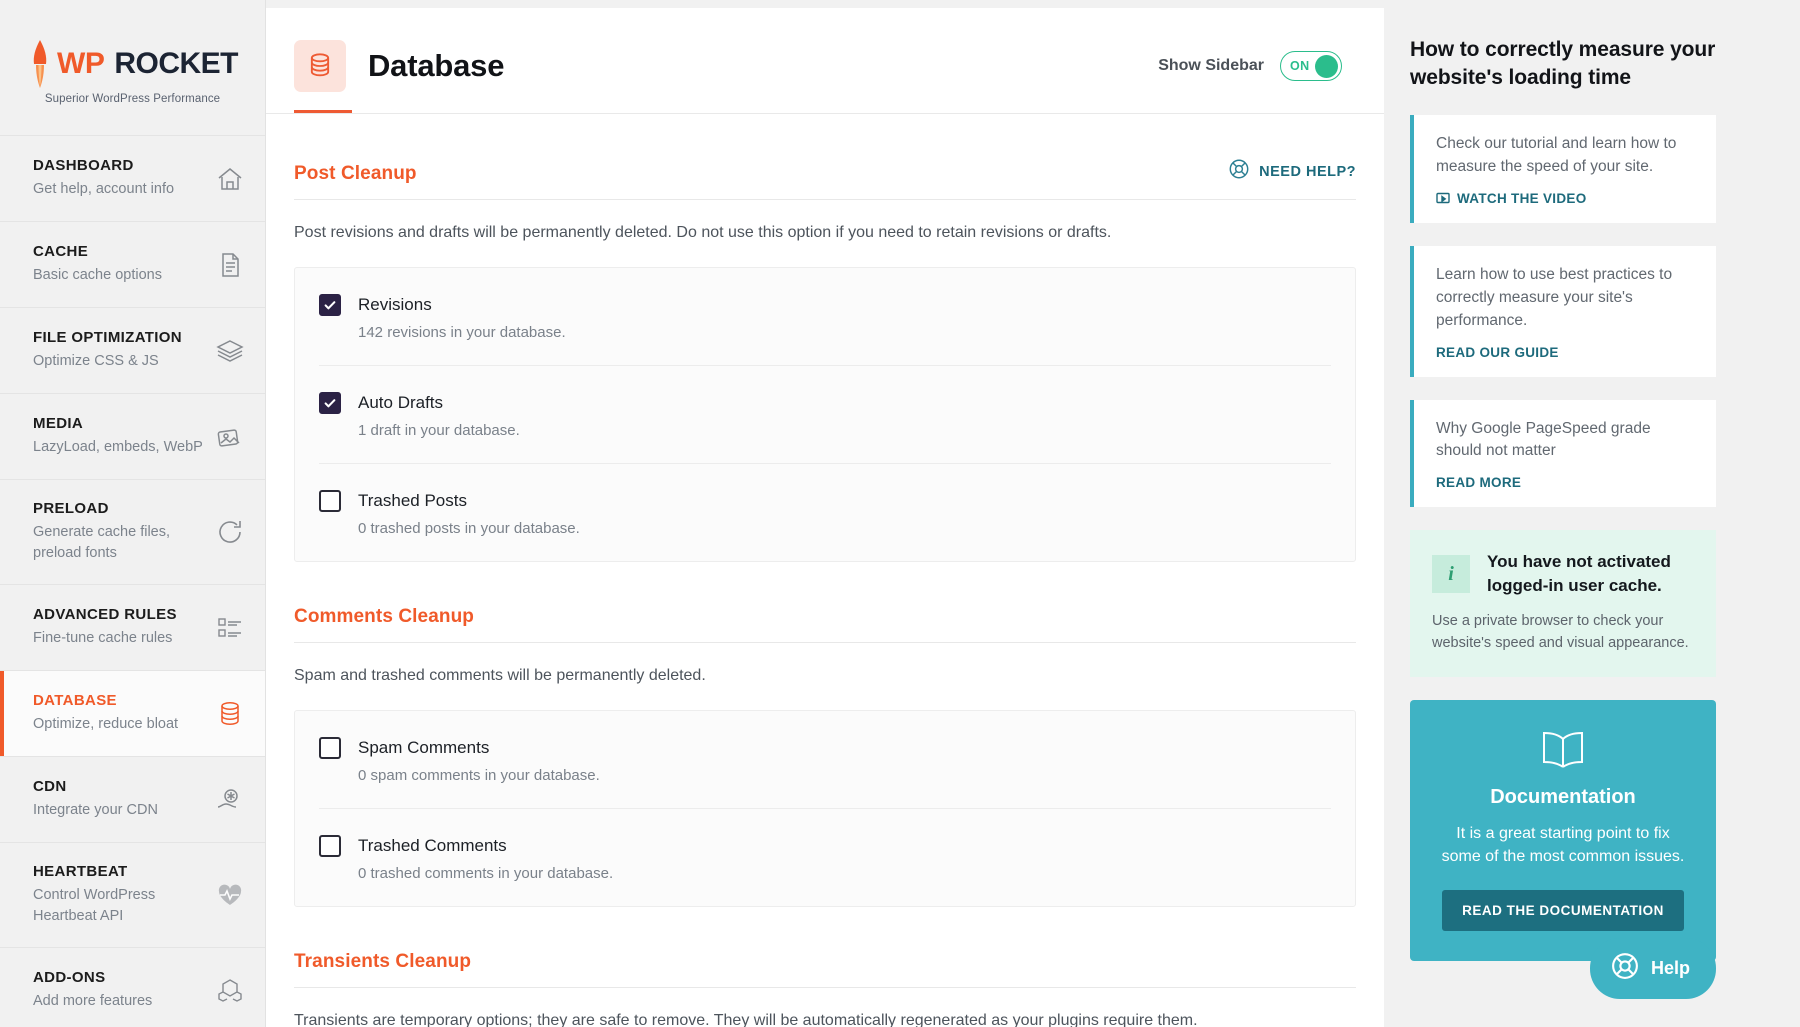 Image resolution: width=1800 pixels, height=1027 pixels. I want to click on sidebar-item-desc: Optimize, reduce bloat, so click(106, 724).